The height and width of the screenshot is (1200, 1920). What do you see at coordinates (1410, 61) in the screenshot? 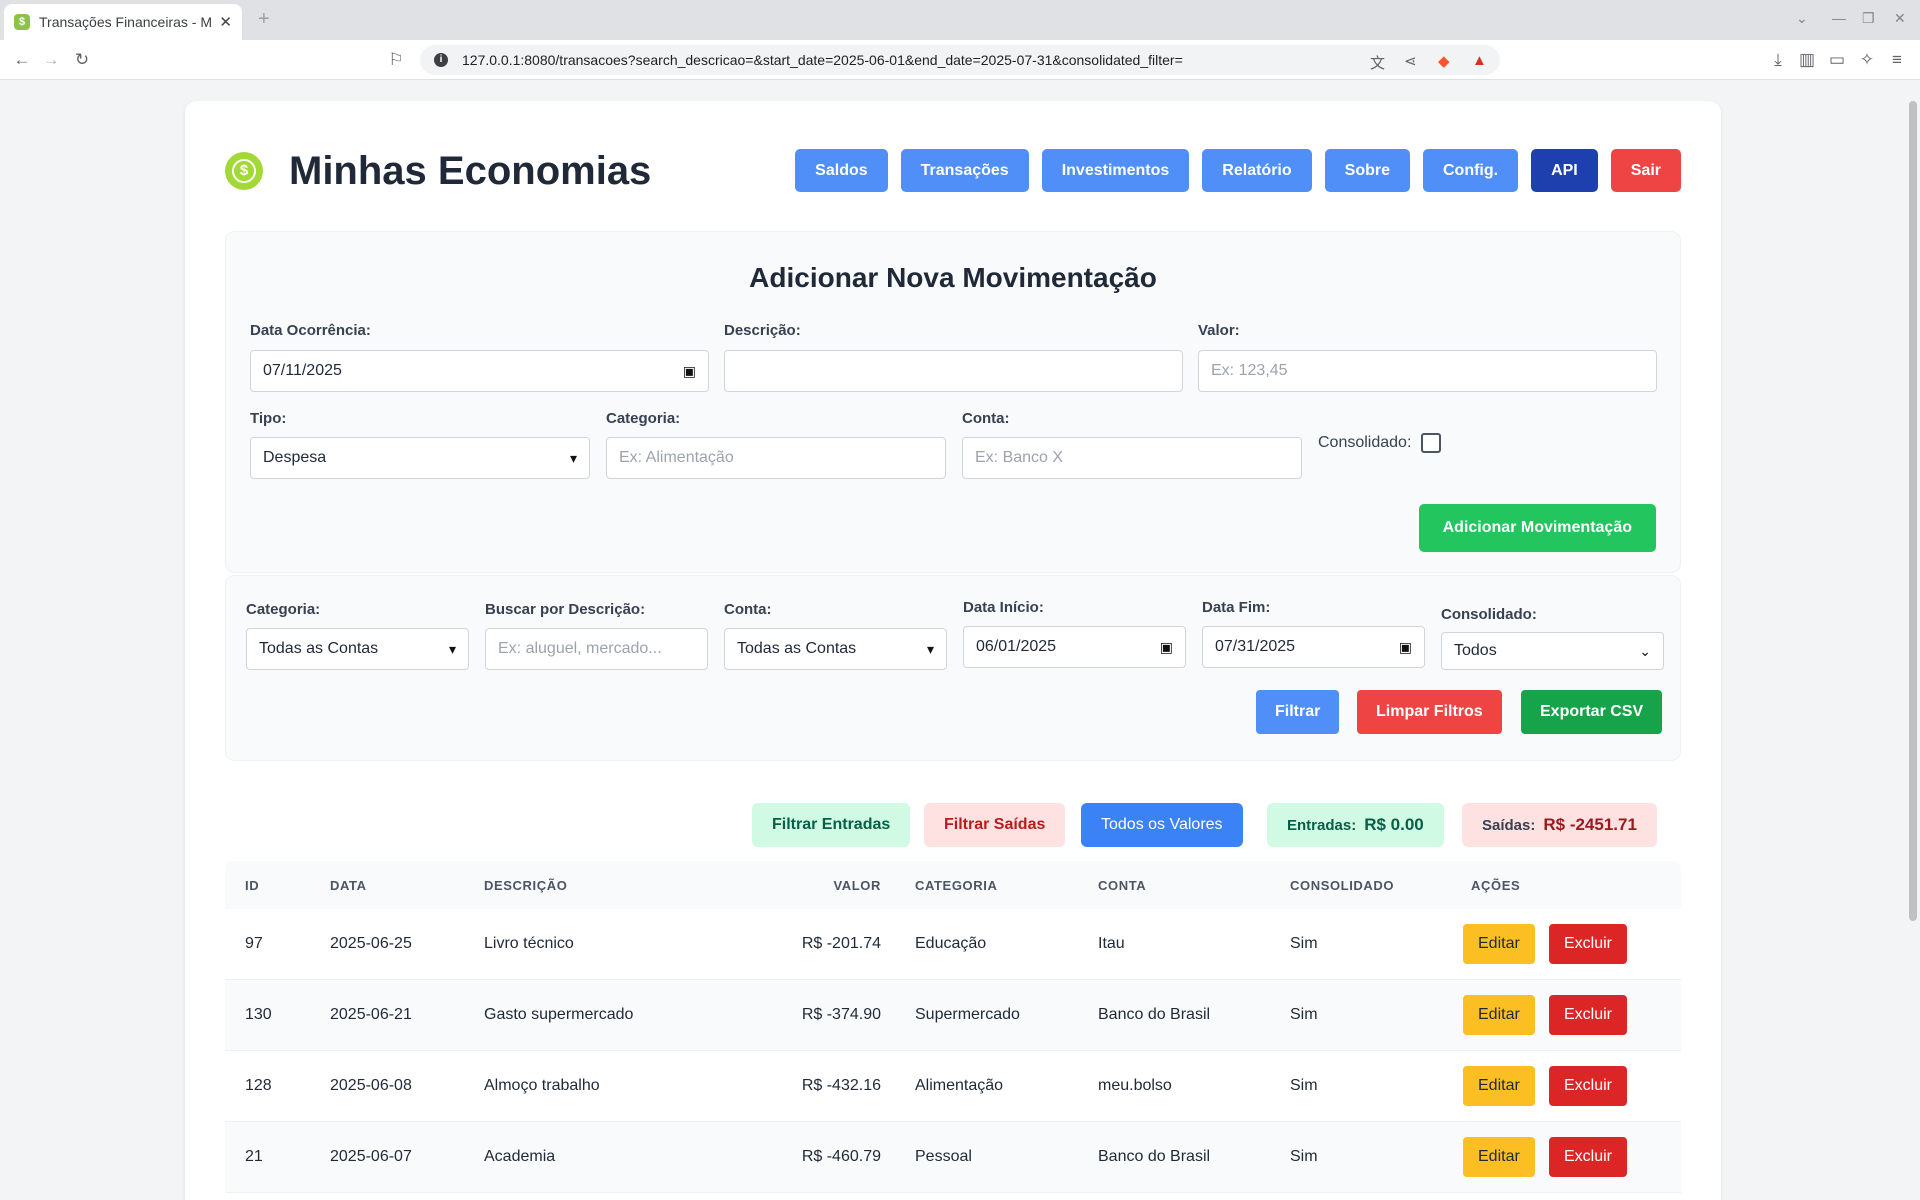
I see `share-icon: ⋖` at bounding box center [1410, 61].